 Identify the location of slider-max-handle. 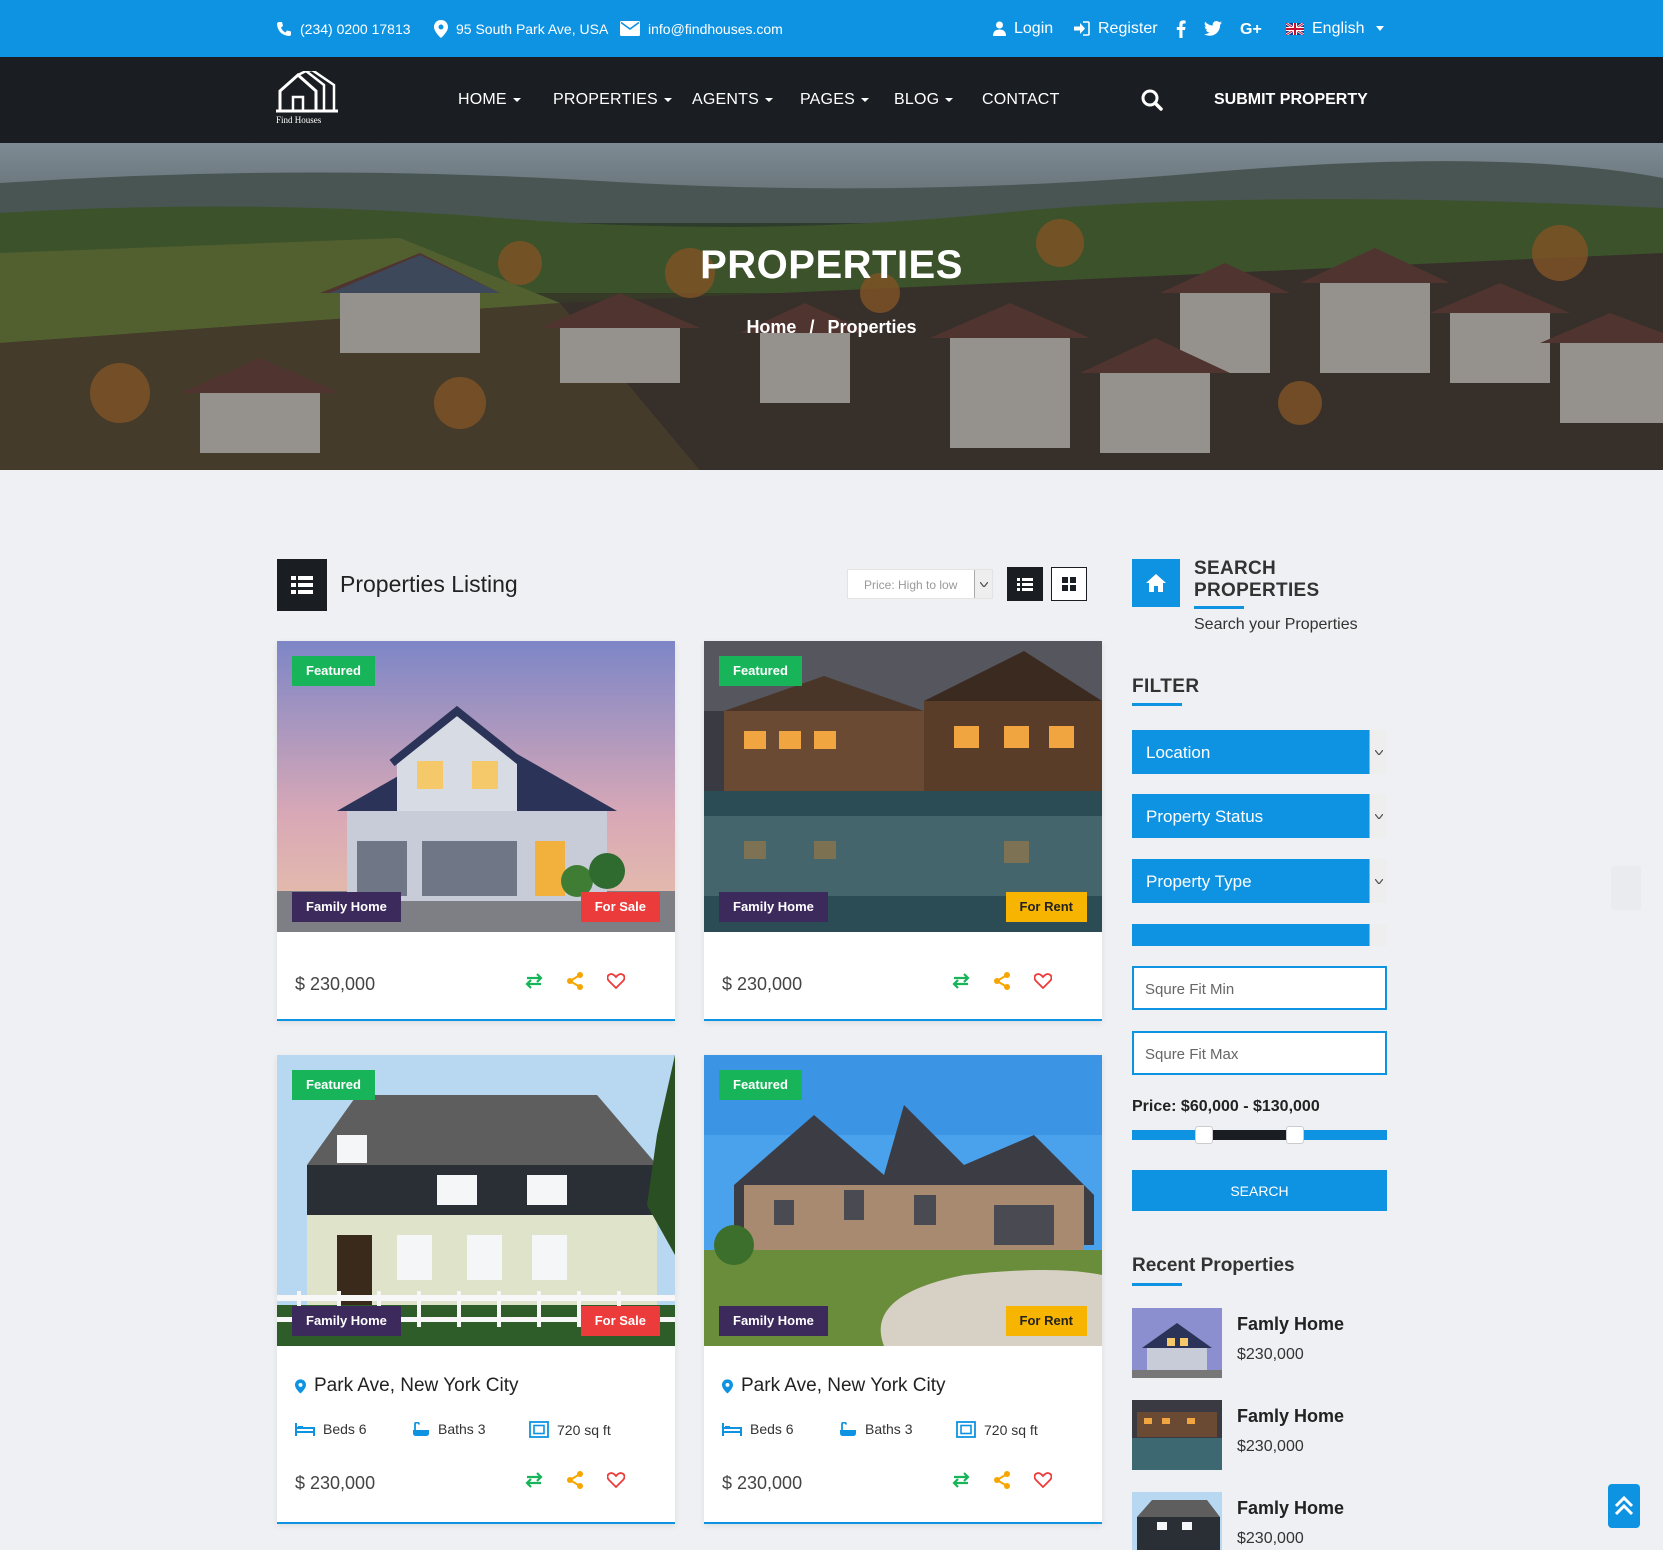
(1295, 1135).